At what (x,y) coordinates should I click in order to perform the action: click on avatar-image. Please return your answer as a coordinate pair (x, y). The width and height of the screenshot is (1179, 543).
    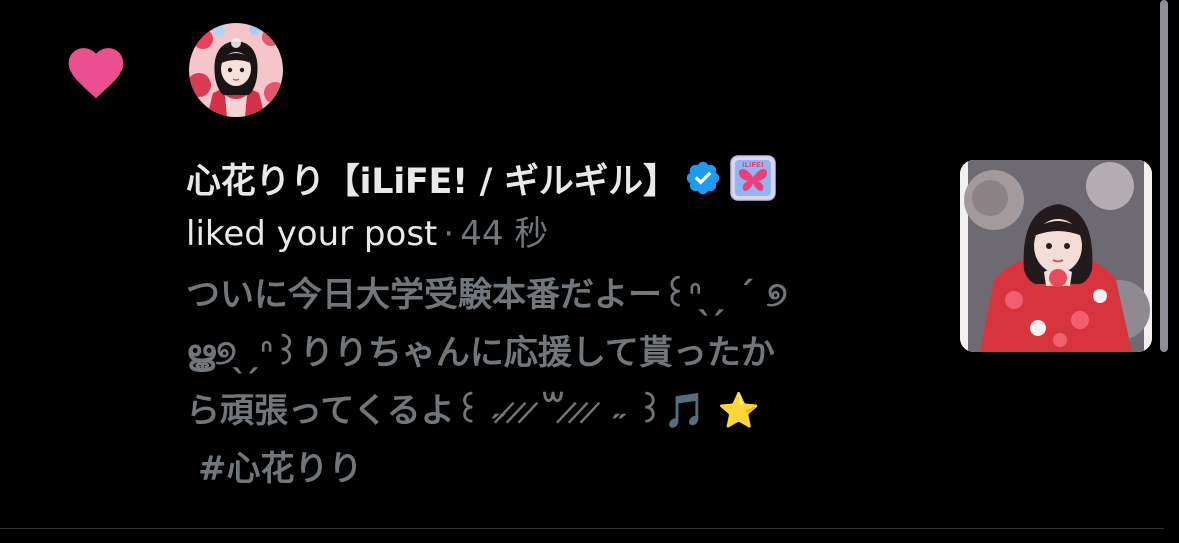
    Looking at the image, I should click on (236, 70).